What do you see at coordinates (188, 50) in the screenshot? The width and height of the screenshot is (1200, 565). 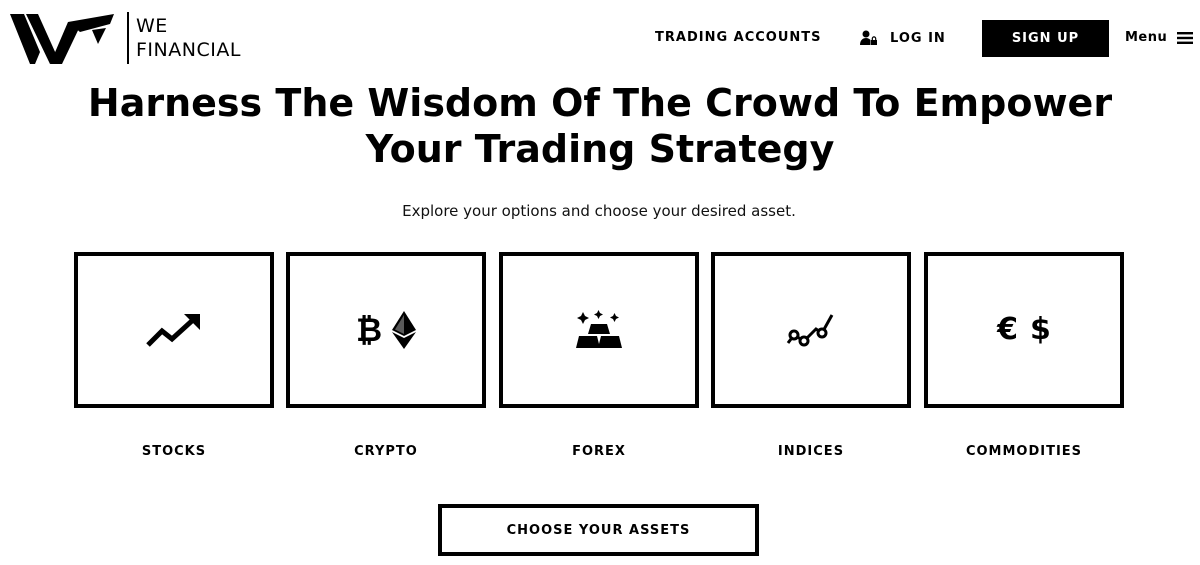 I see `logo-line-2: FINANCIAL` at bounding box center [188, 50].